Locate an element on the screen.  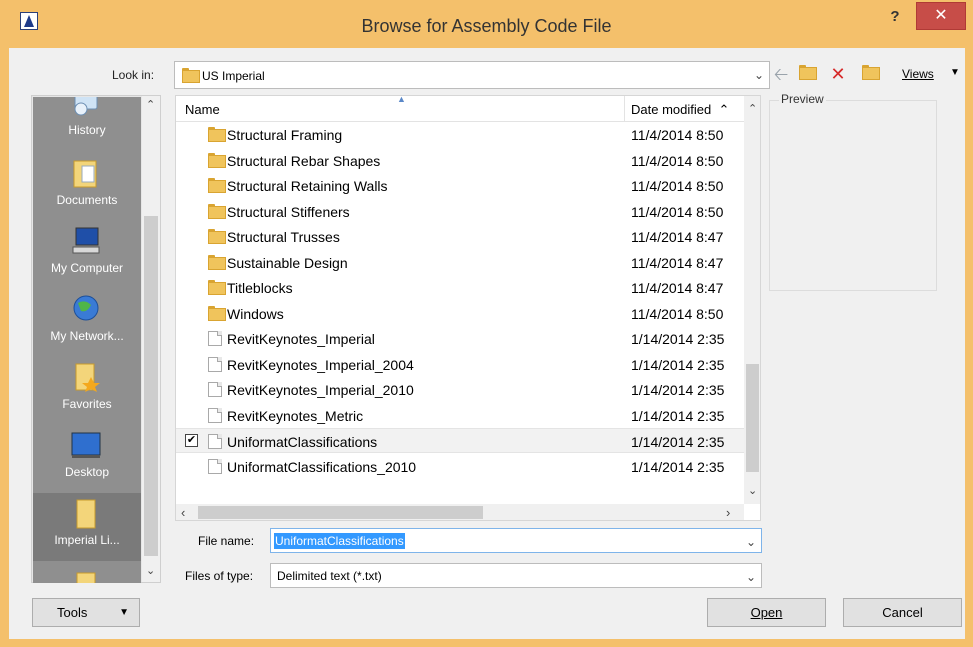
column-divider is located at coordinates (624, 109).